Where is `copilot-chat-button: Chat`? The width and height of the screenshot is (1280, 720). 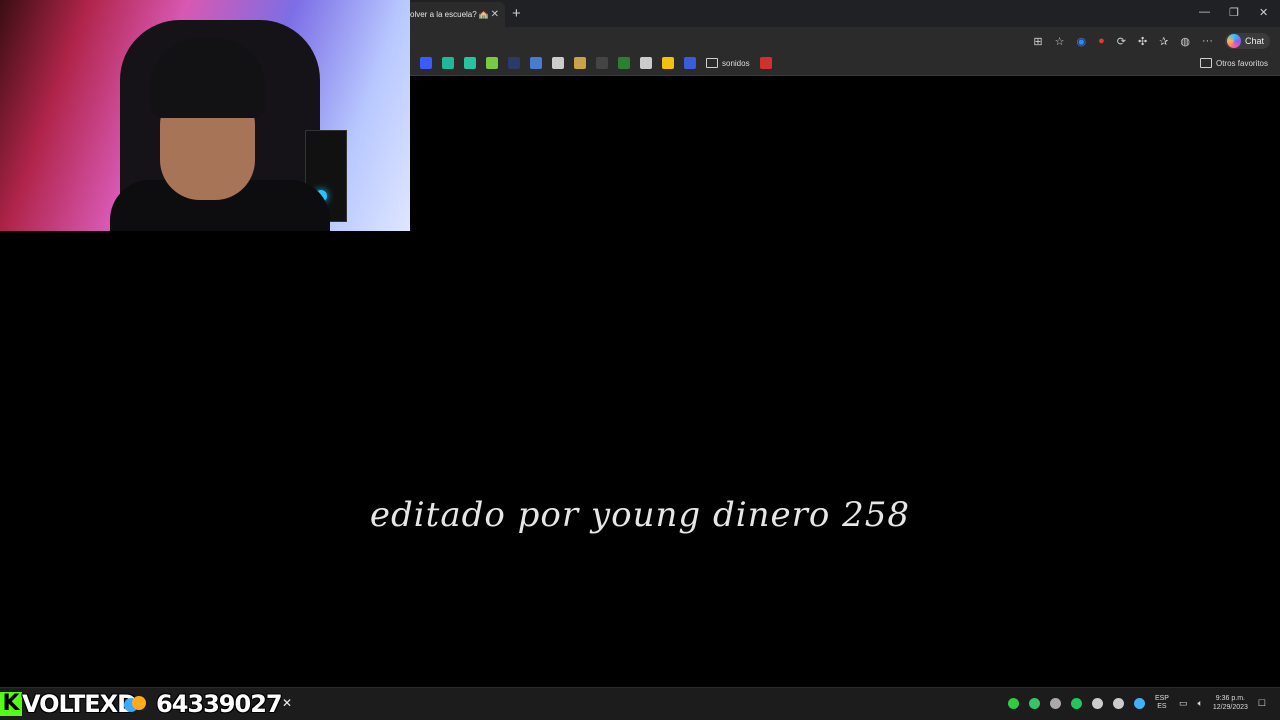 copilot-chat-button: Chat is located at coordinates (1247, 41).